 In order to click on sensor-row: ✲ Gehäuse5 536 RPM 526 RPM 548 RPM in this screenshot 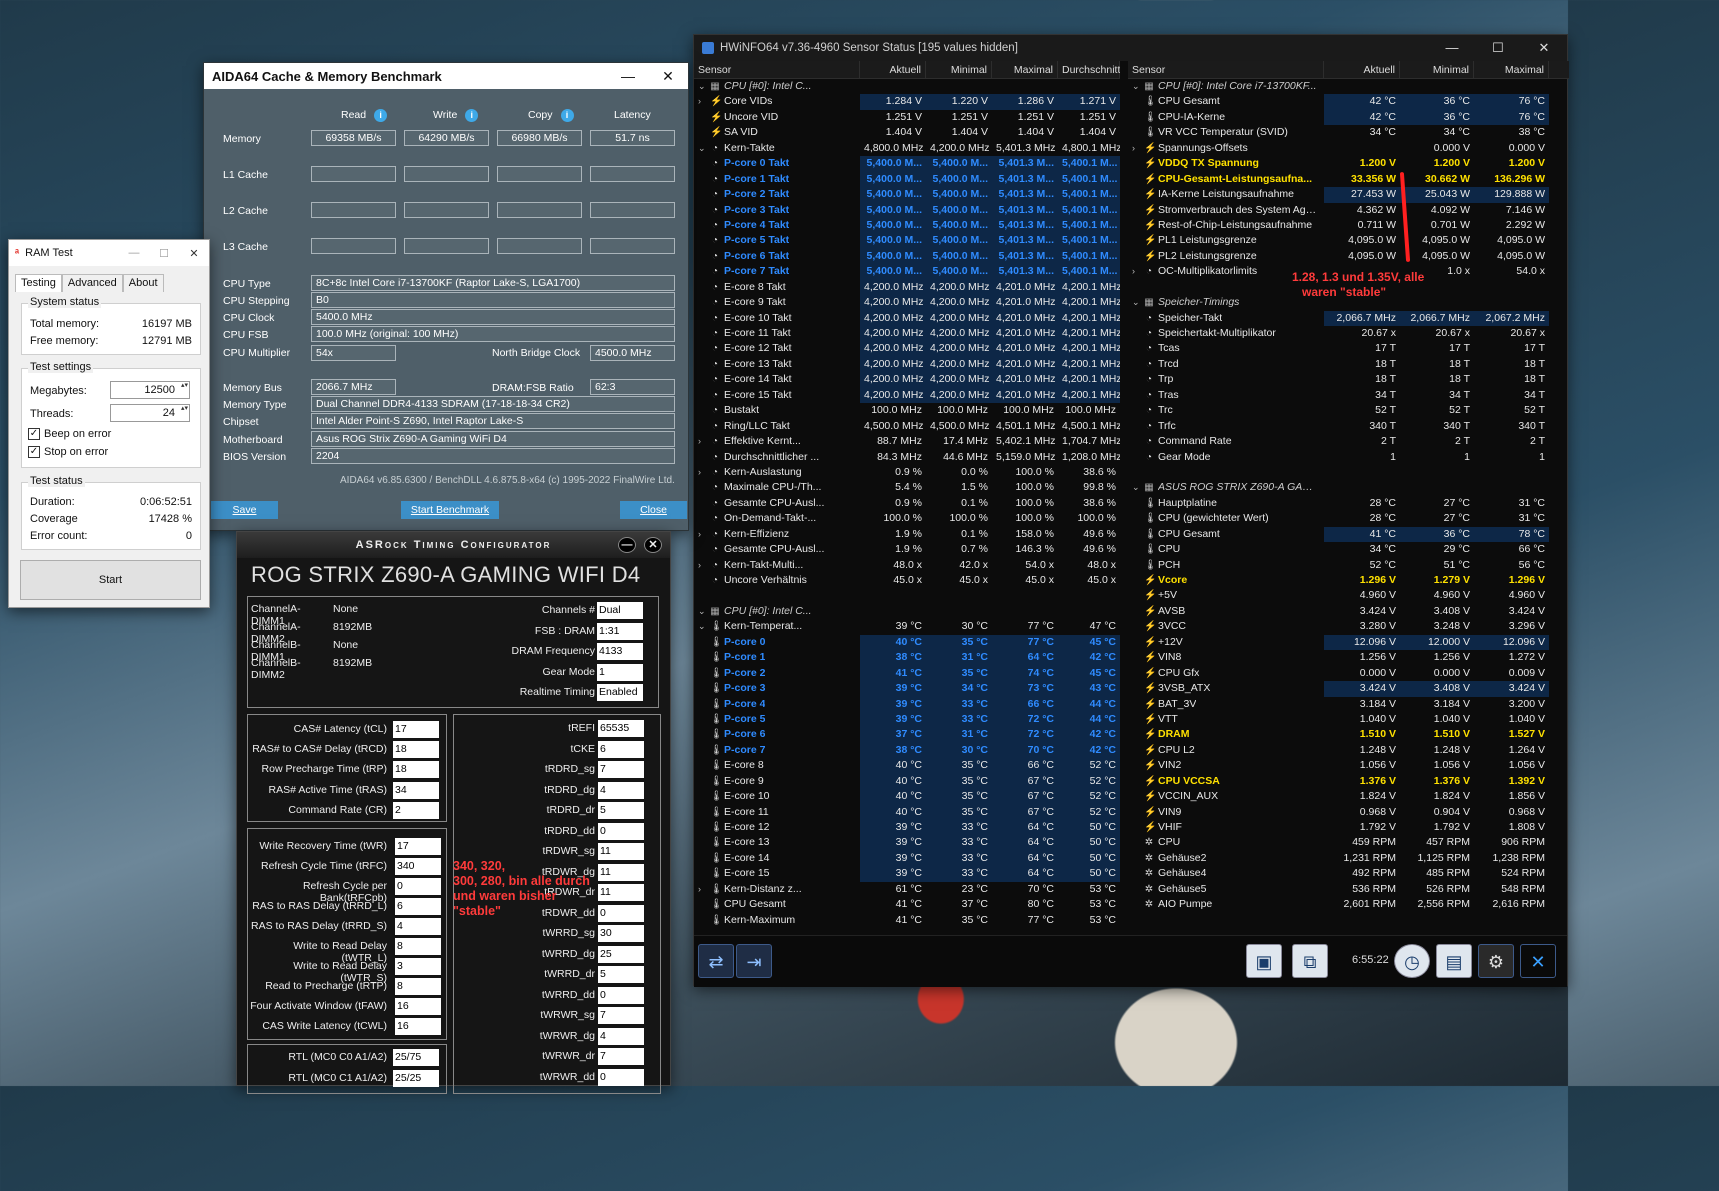, I will do `click(1348, 889)`.